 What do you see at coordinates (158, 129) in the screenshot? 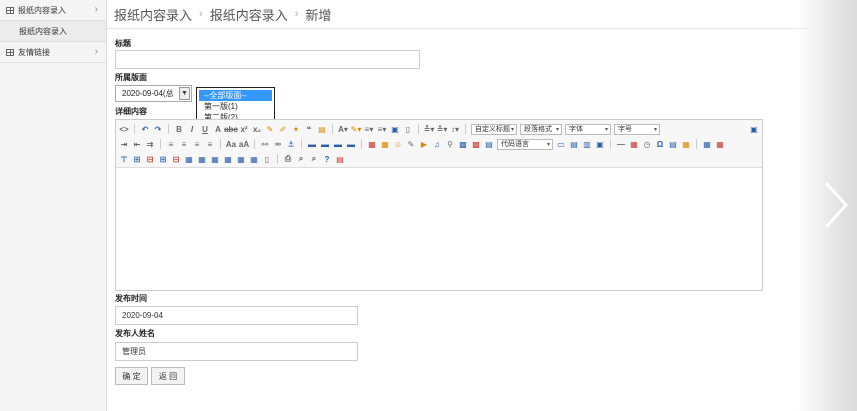
I see `redo-icon: ↷` at bounding box center [158, 129].